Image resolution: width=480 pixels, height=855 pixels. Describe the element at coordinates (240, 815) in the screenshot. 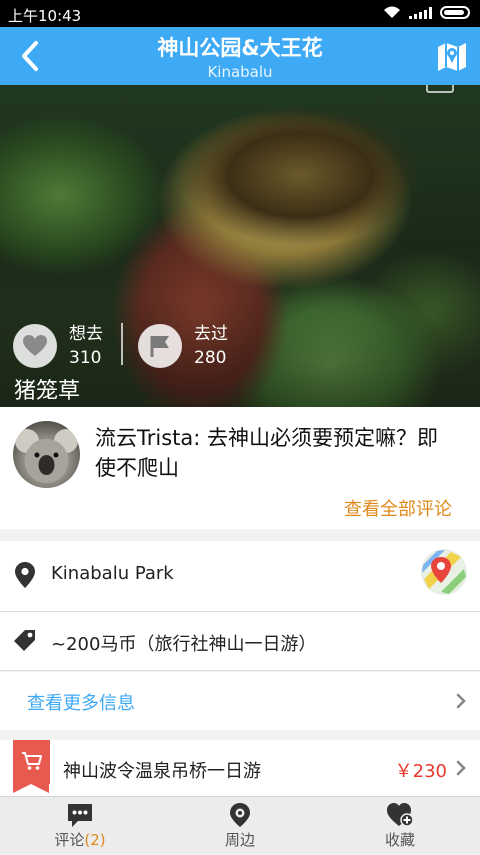

I see `nearby-pin-icon` at that location.